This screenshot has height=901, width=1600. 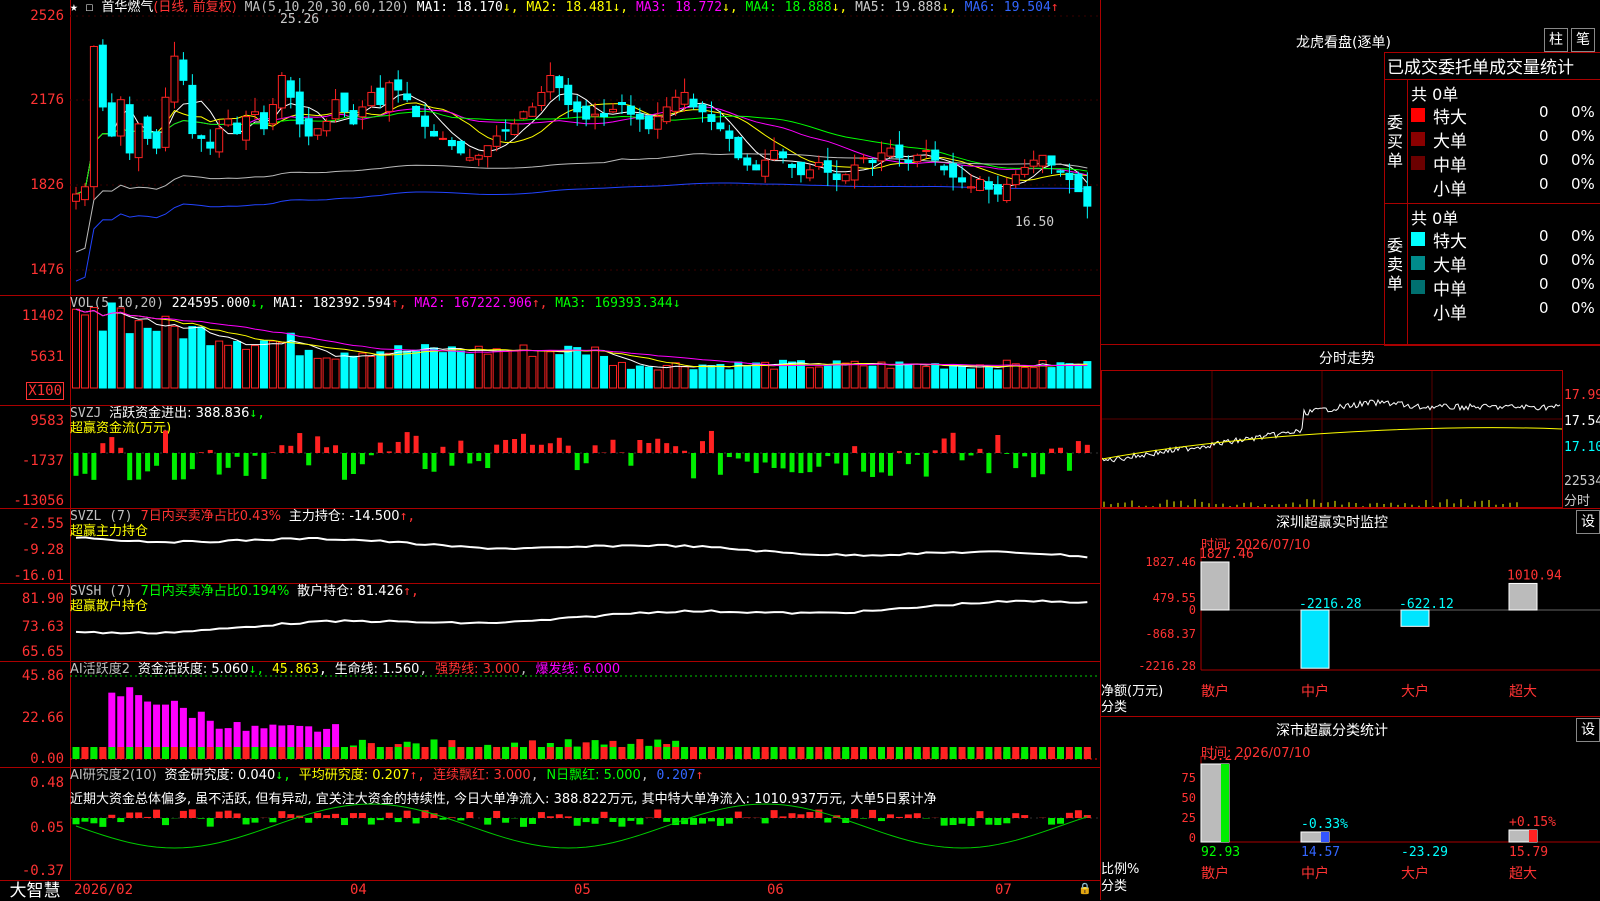 I want to click on class-bottom-label: 15.79, so click(x=1528, y=852).